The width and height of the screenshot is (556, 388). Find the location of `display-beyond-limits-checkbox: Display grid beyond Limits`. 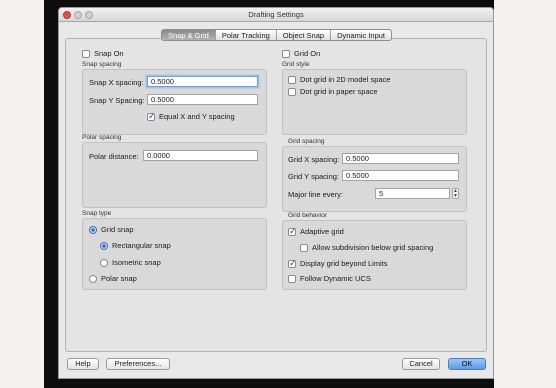

display-beyond-limits-checkbox: Display grid beyond Limits is located at coordinates (338, 263).